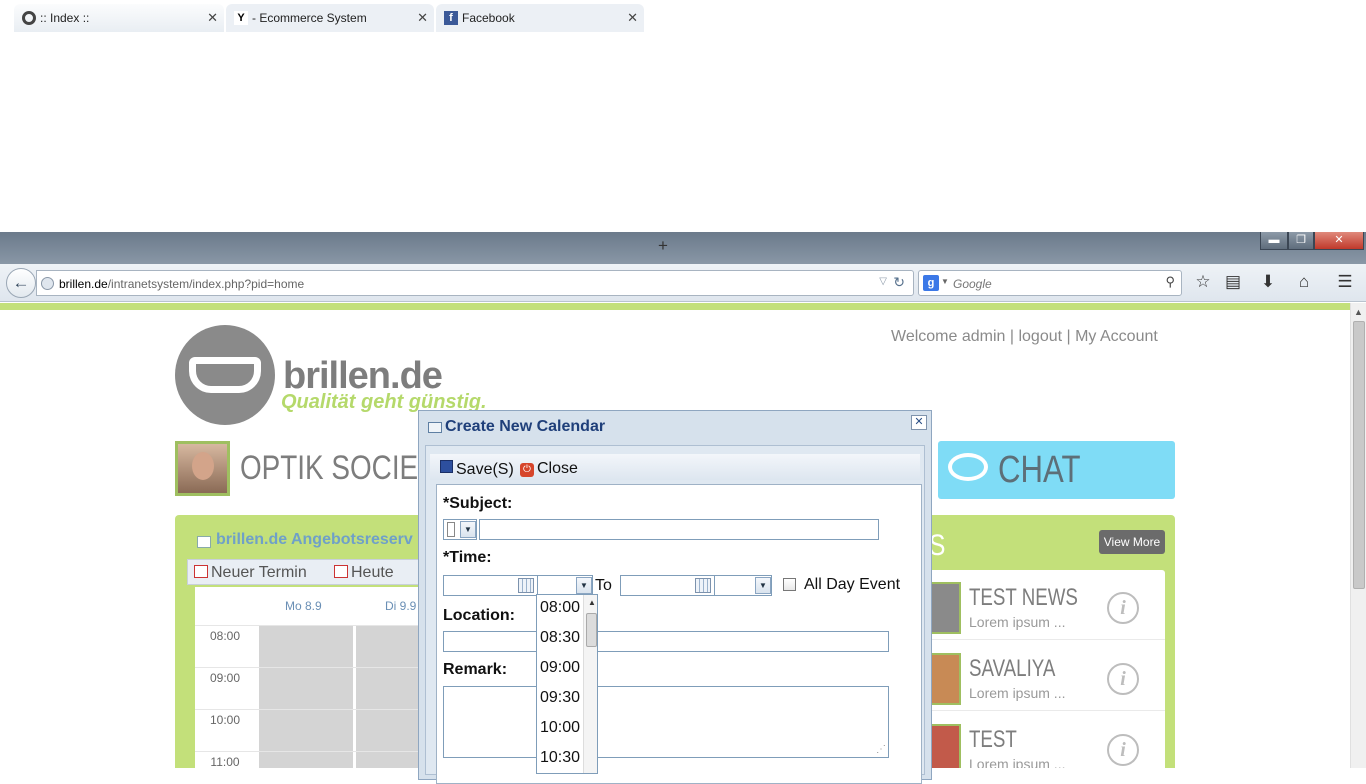 The image size is (1366, 784). I want to click on start-time-dropdown: 08:00 08:30 09:00 09:30 10:00 10:30 ▲, so click(567, 684).